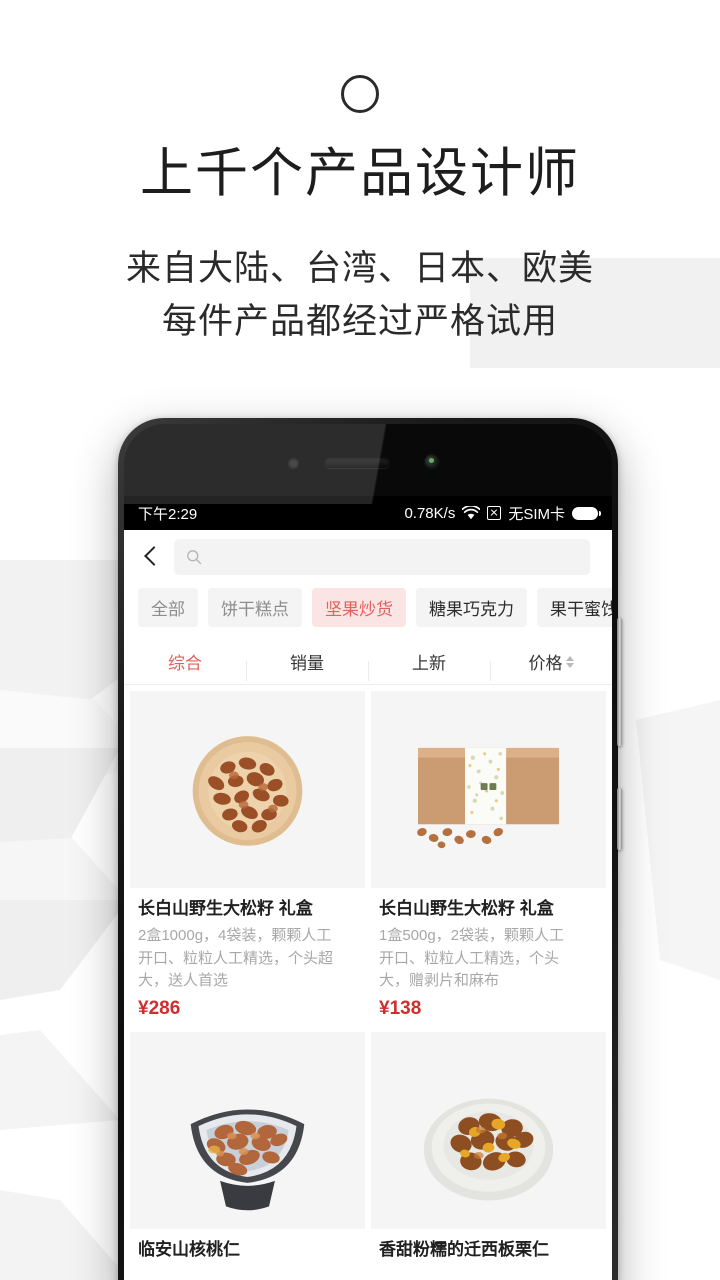 The image size is (720, 1280). What do you see at coordinates (255, 607) in the screenshot?
I see `category-chip-biscuits: 饼干糕点` at bounding box center [255, 607].